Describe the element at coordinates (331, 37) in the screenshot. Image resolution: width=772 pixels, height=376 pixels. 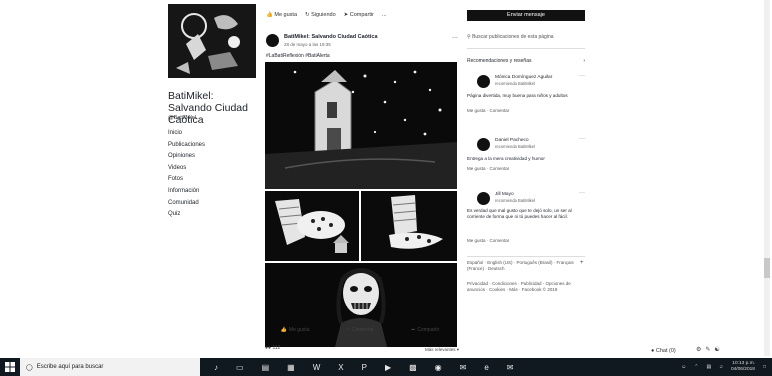
I see `post-author: BatiMikel: Salvando Ciudad Caótica` at that location.